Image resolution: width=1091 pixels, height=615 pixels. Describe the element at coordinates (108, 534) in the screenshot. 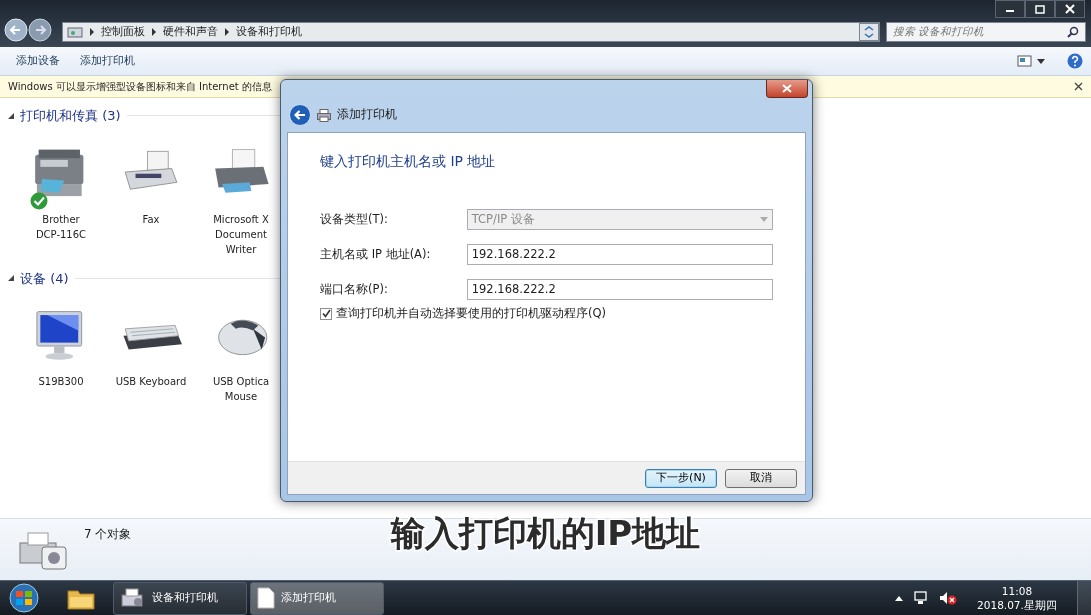

I see `object-count: 7 个对象` at that location.